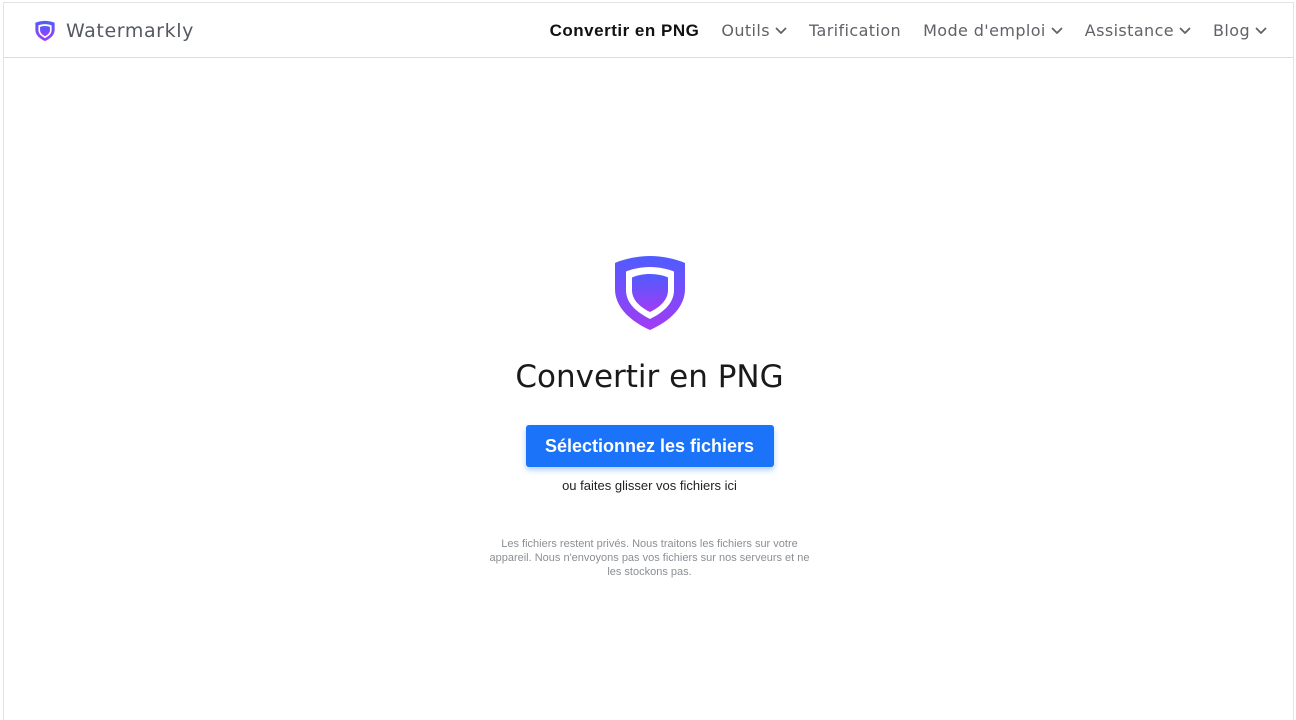 The width and height of the screenshot is (1296, 720). I want to click on brand-name: Watermarkly, so click(130, 31).